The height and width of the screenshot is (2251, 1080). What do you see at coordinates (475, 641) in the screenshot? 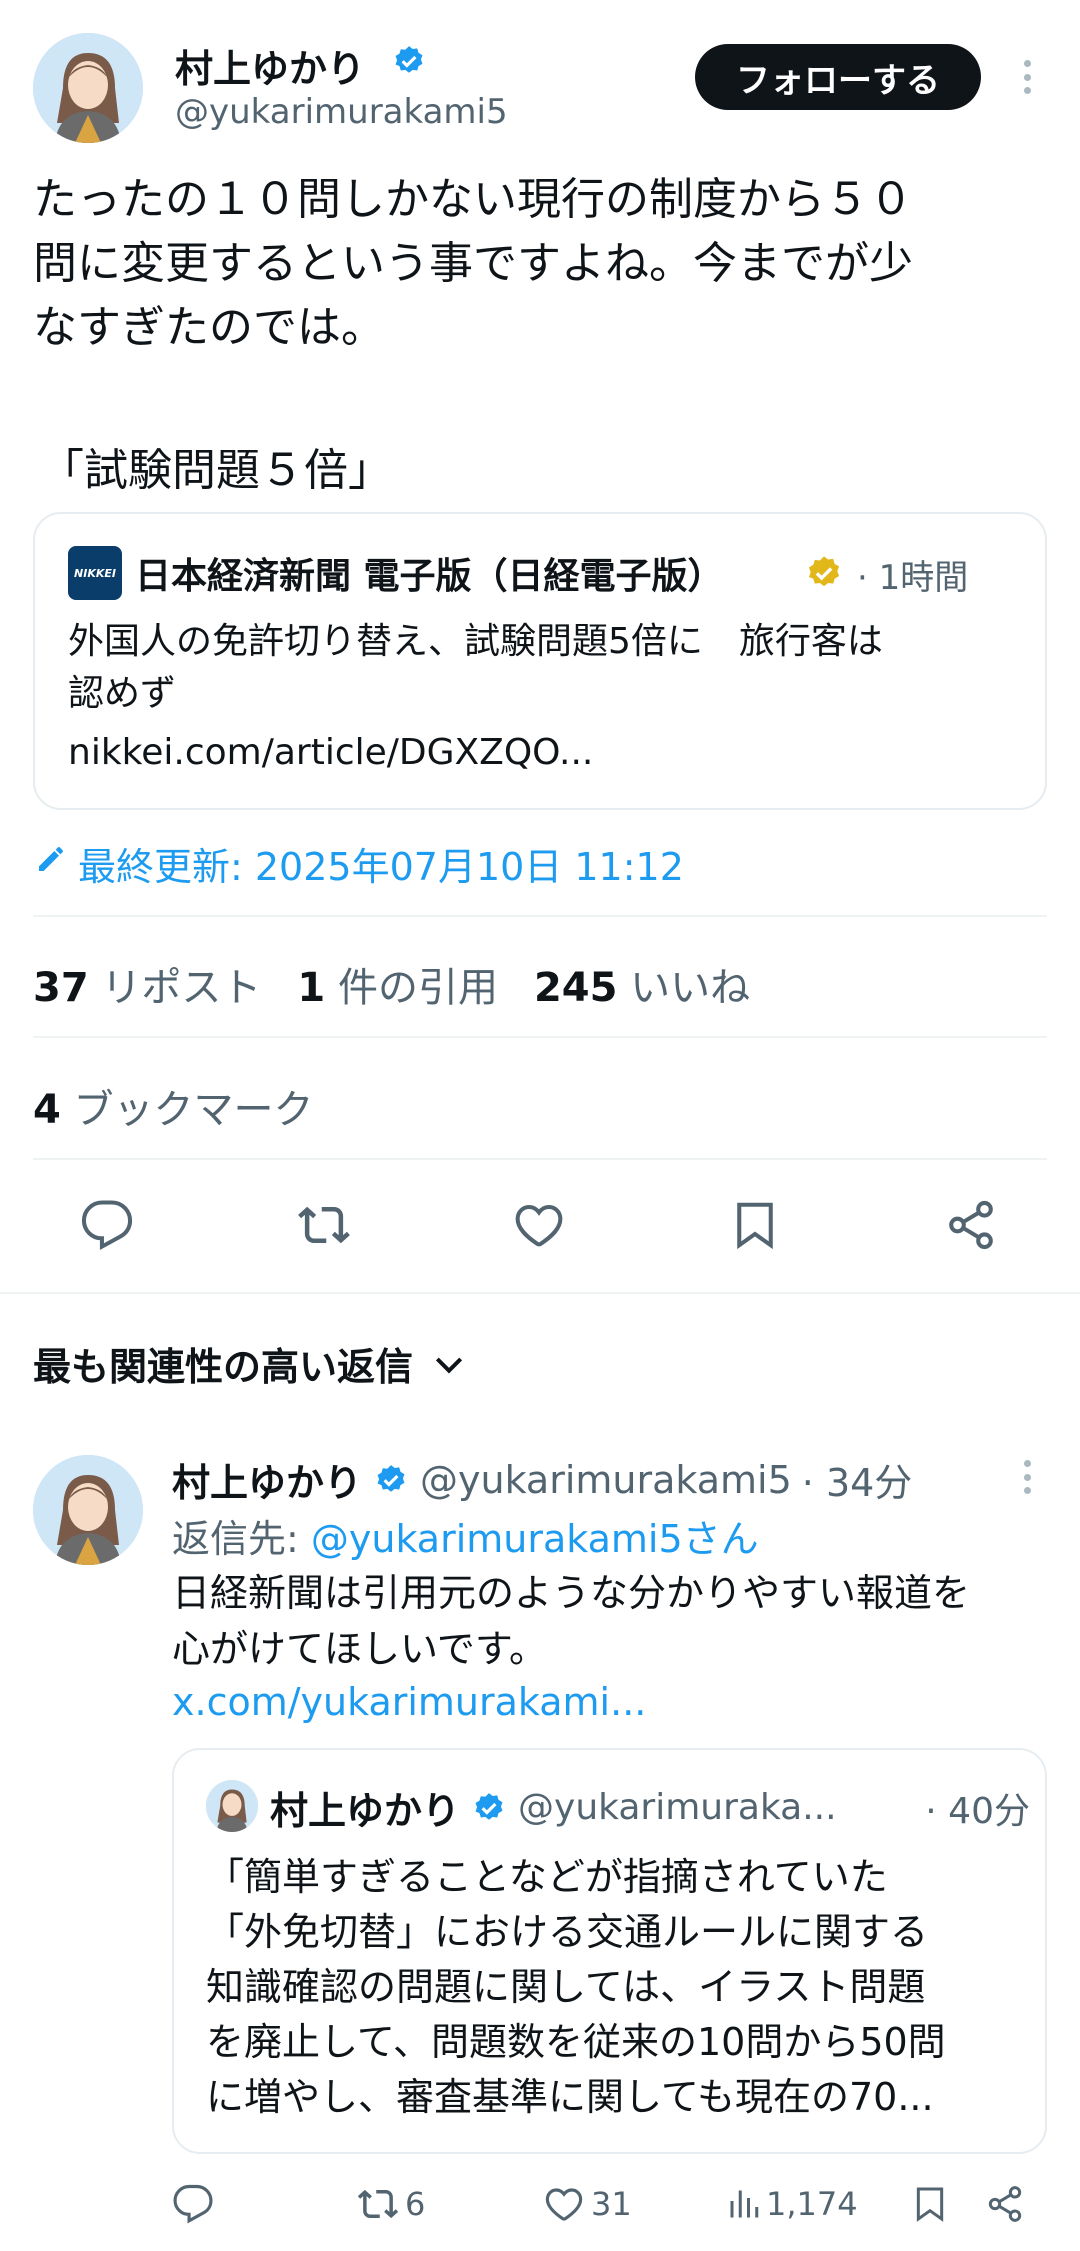
I see `card-headline-line: 外国人の免許切り替え、試験問題5倍に 旅行客は` at bounding box center [475, 641].